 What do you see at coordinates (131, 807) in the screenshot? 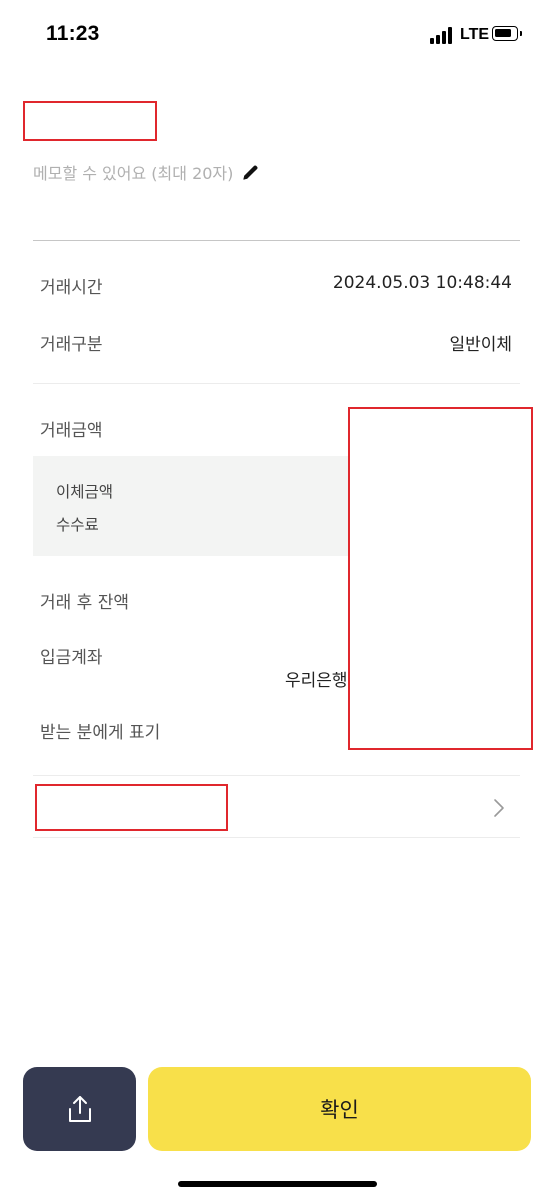
I see `redacted-link-label` at bounding box center [131, 807].